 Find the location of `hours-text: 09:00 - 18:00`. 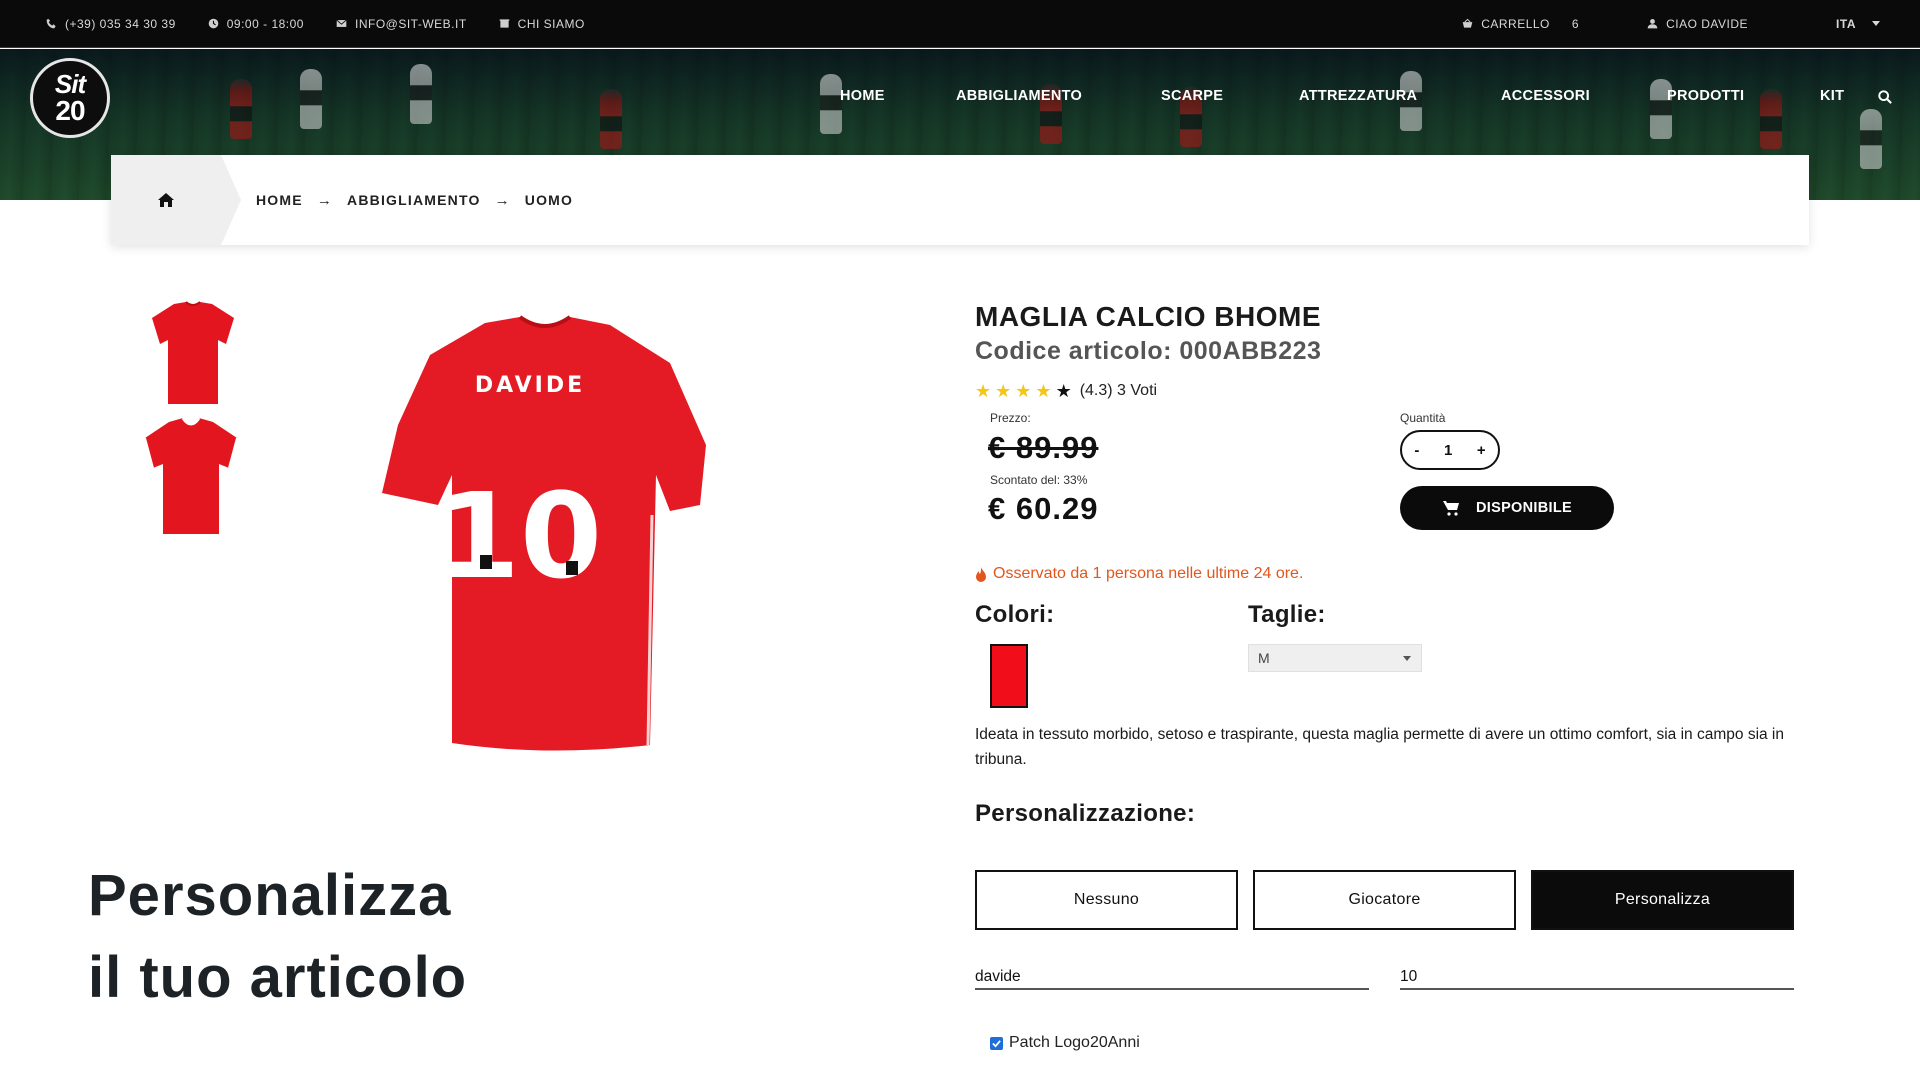

hours-text: 09:00 - 18:00 is located at coordinates (265, 23).